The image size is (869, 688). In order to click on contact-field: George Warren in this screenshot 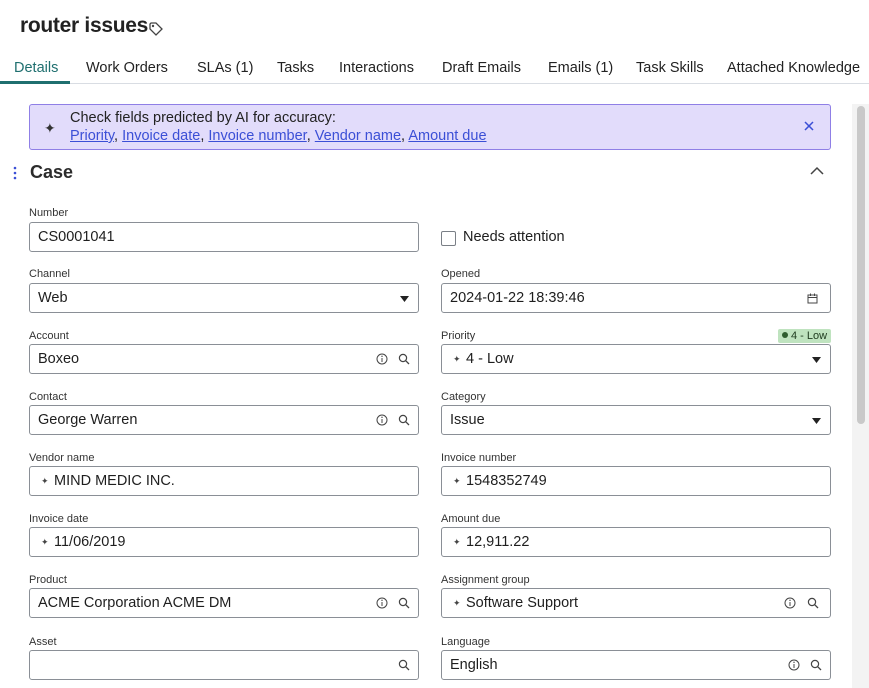, I will do `click(224, 420)`.